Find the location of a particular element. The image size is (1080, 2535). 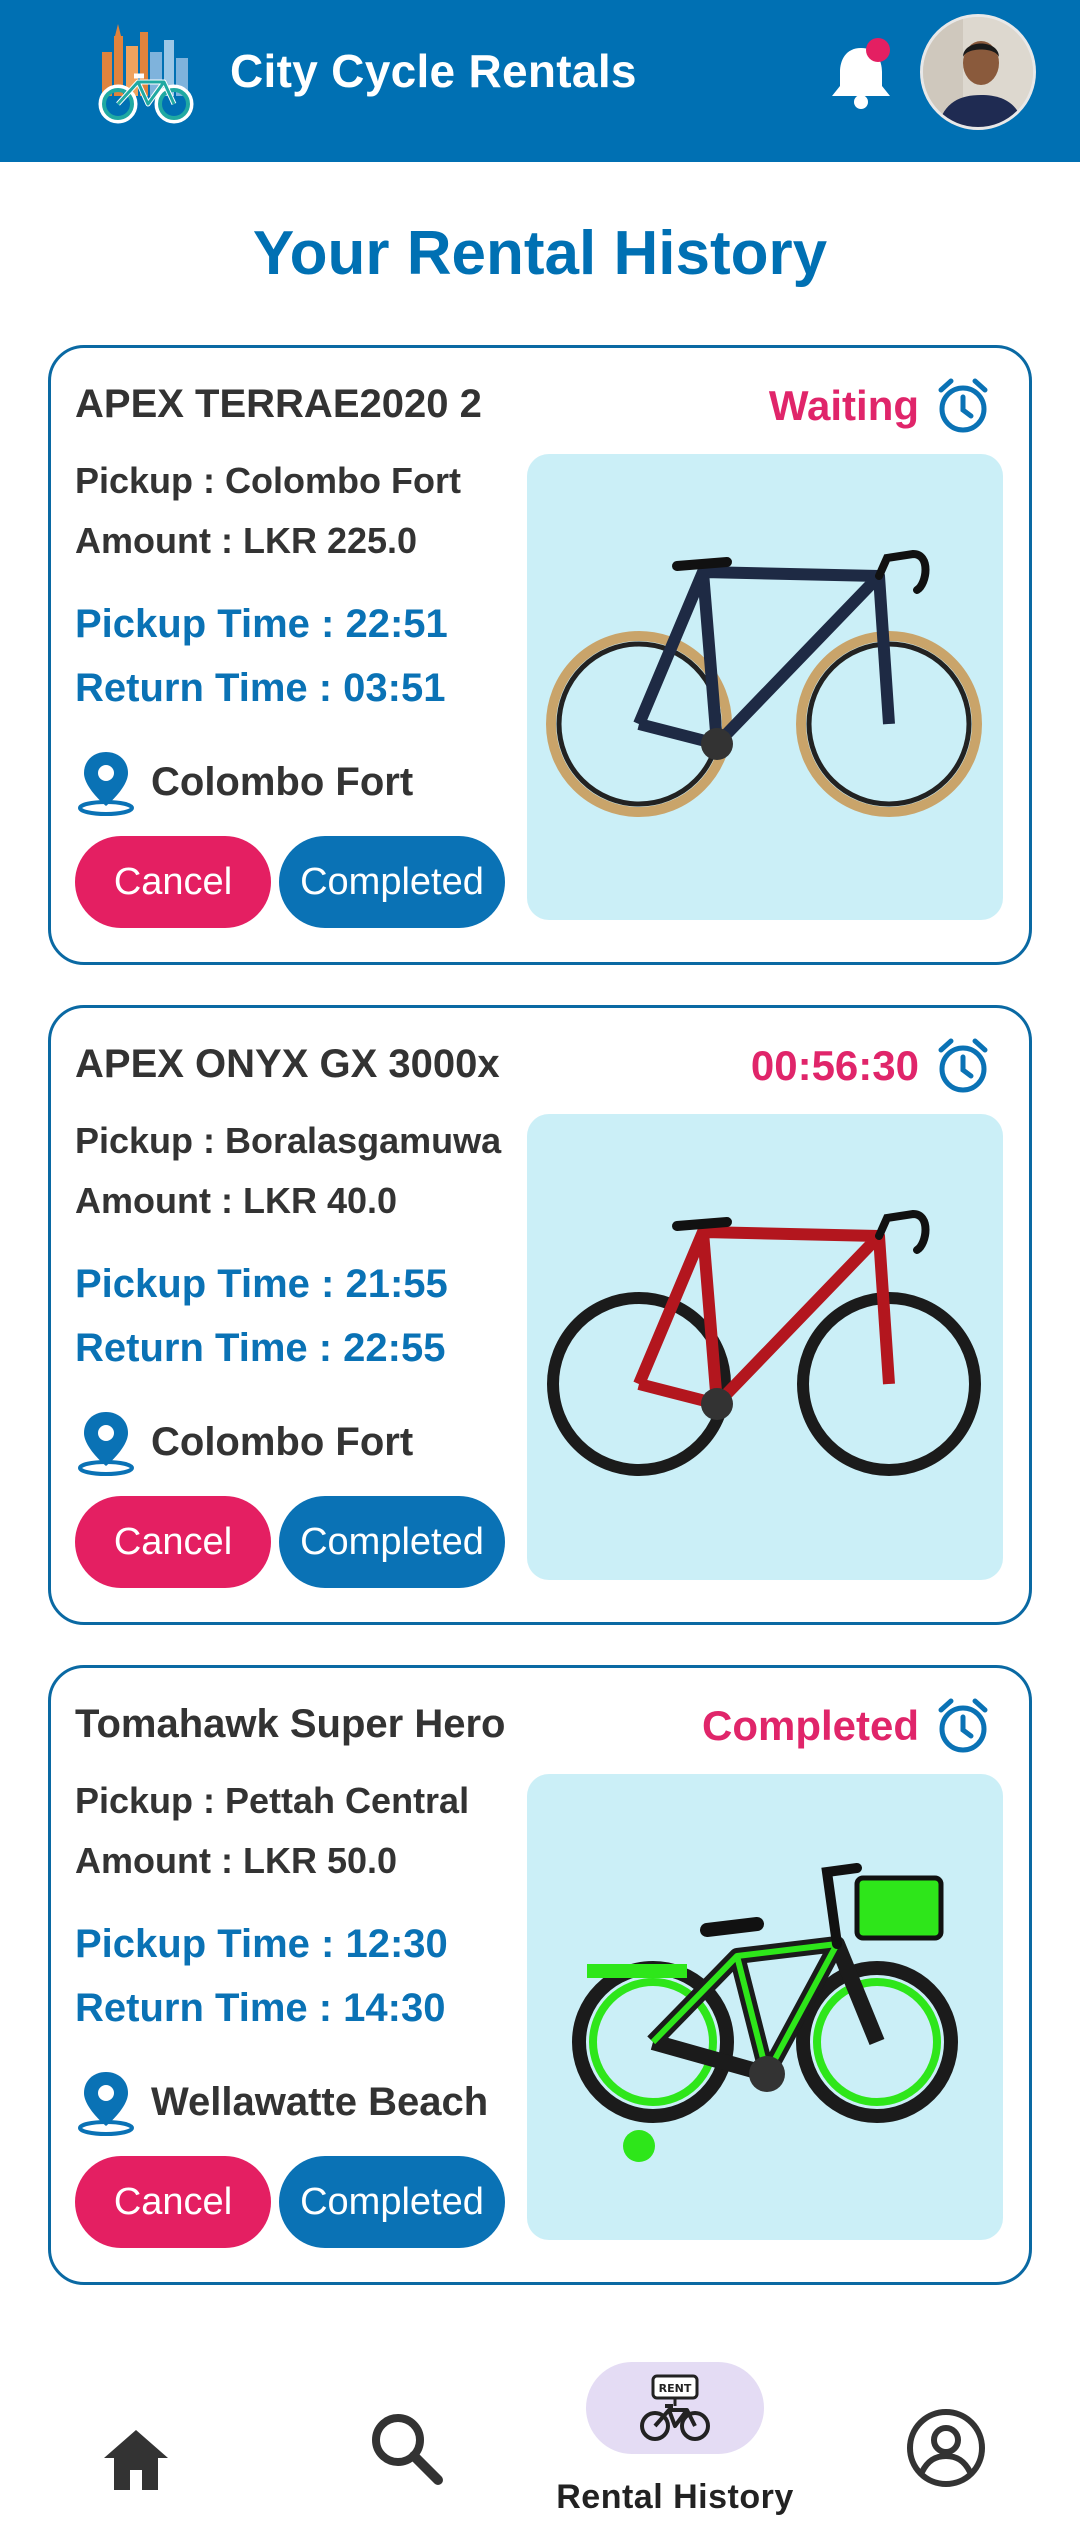

status-text: Waiting is located at coordinates (843, 405).